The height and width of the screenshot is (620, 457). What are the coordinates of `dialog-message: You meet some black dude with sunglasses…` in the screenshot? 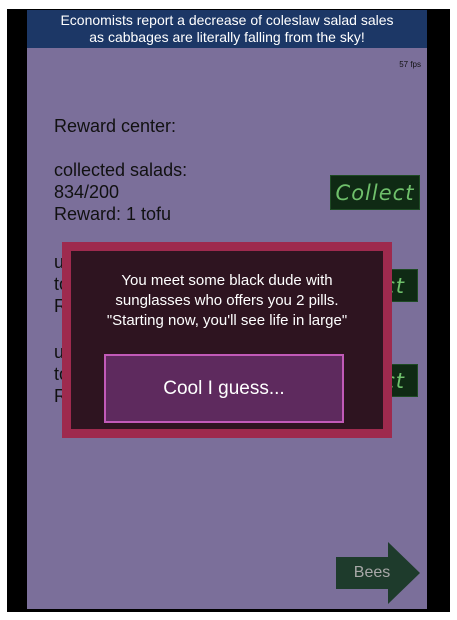 It's located at (227, 301).